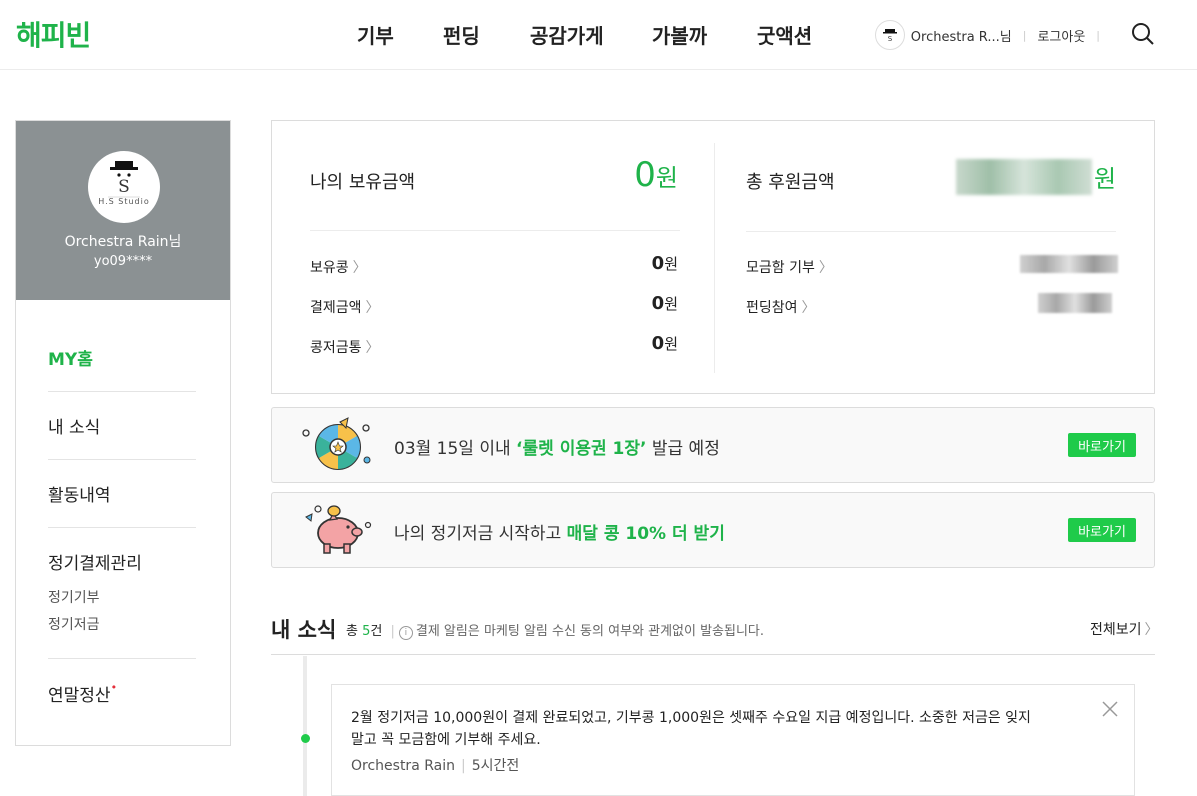  I want to click on banner-text: 03월 15일 이내 ‘룰렛 이용권 1장’ 발급 예정, so click(557, 449).